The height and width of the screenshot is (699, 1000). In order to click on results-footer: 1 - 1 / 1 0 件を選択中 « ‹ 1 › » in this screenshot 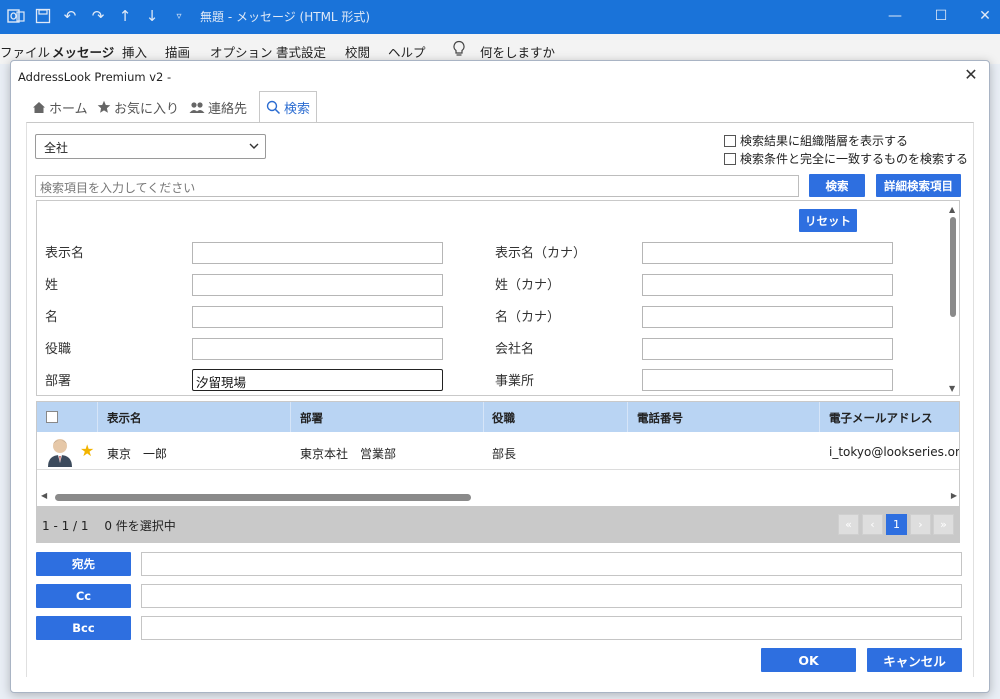, I will do `click(498, 524)`.